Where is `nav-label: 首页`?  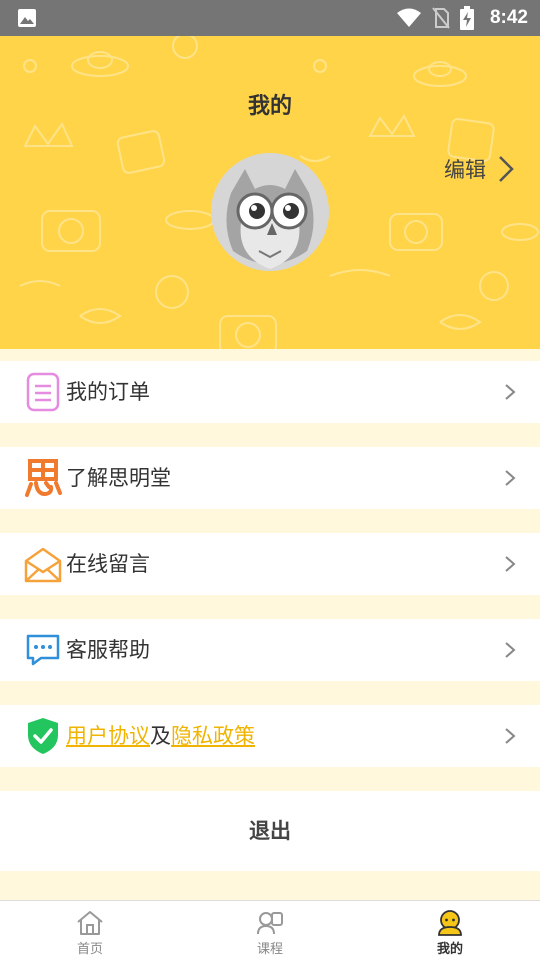 nav-label: 首页 is located at coordinates (89, 949).